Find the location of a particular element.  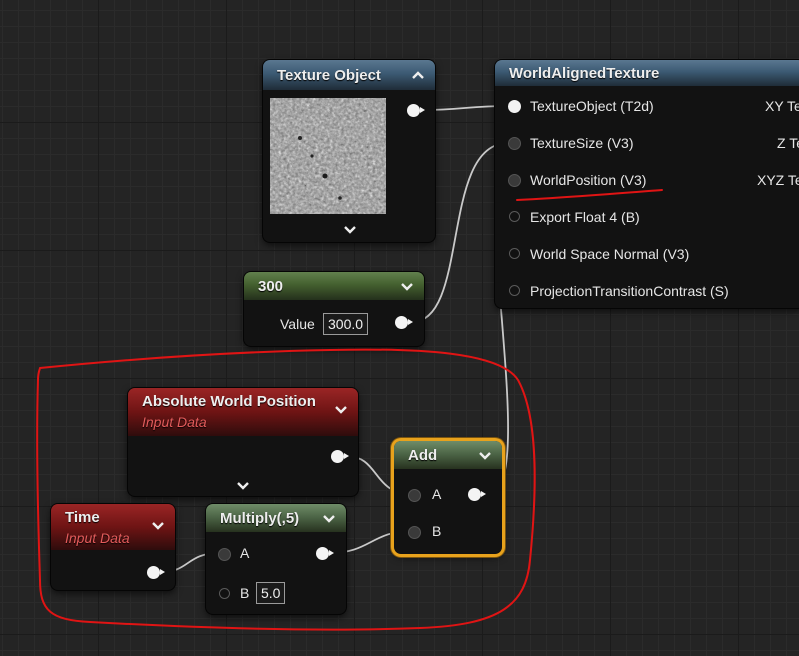

texture-object-node: Texture Object is located at coordinates (349, 151).